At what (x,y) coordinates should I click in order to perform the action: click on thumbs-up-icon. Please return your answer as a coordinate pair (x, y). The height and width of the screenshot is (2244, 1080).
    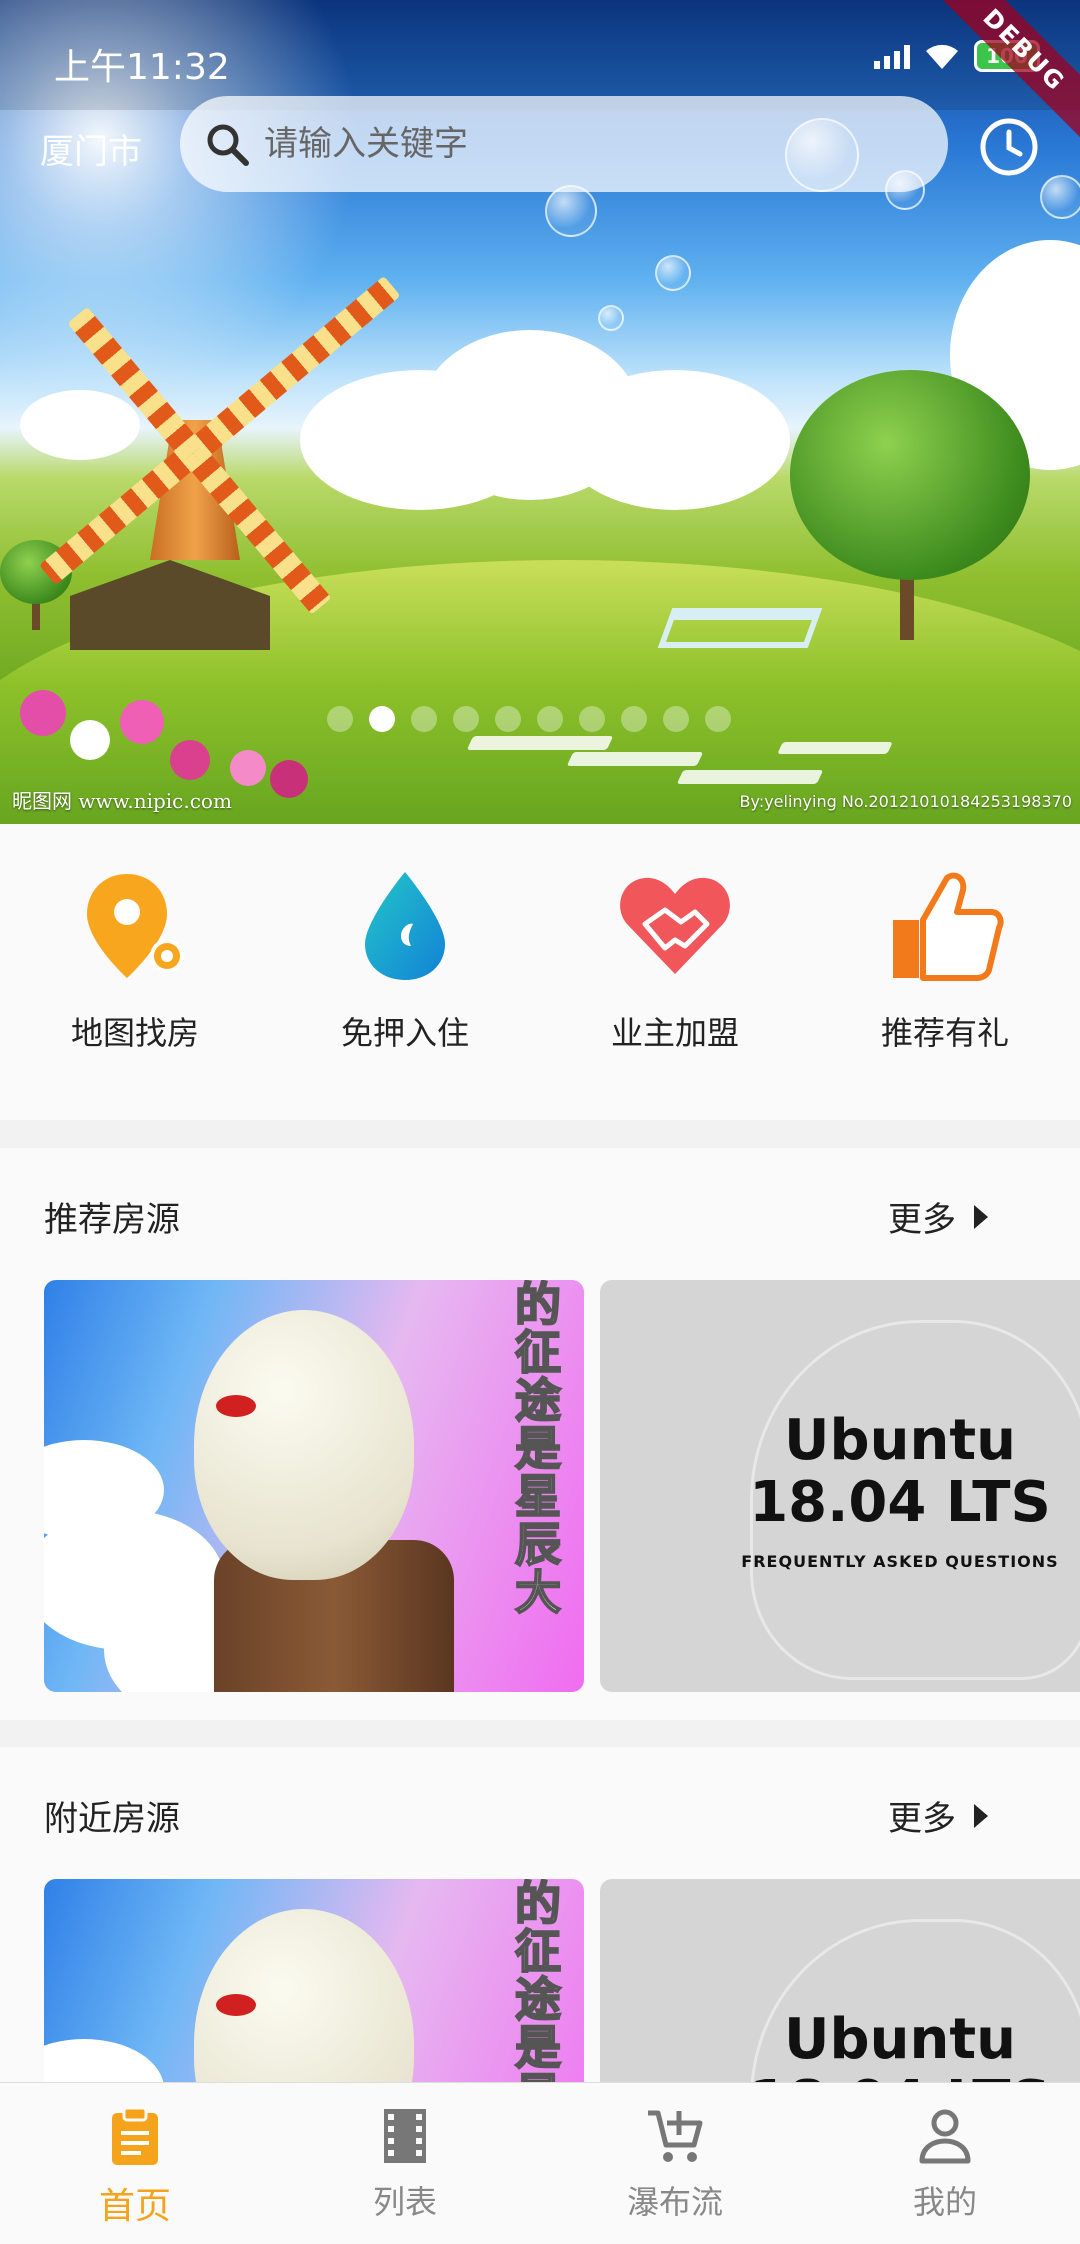
    Looking at the image, I should click on (948, 926).